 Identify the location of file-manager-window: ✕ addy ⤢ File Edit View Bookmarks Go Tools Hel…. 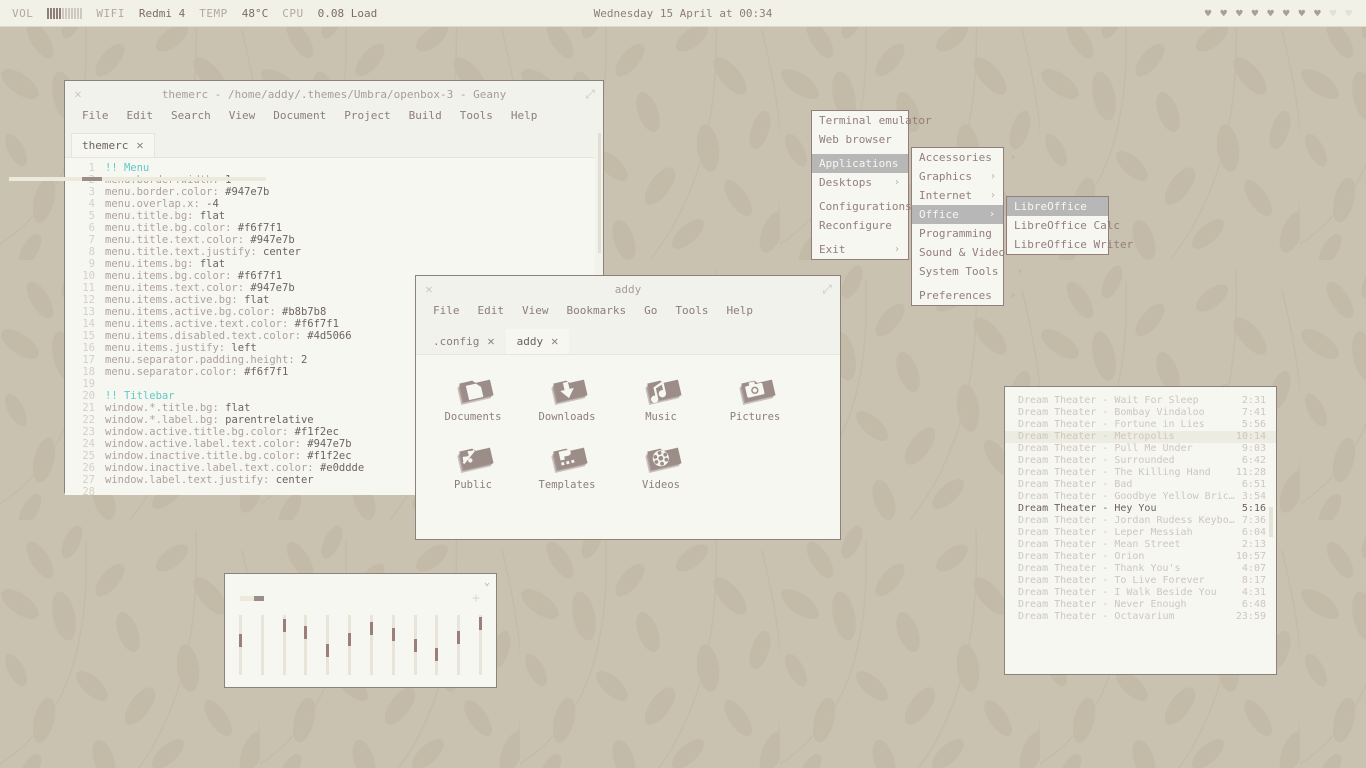
(628, 407).